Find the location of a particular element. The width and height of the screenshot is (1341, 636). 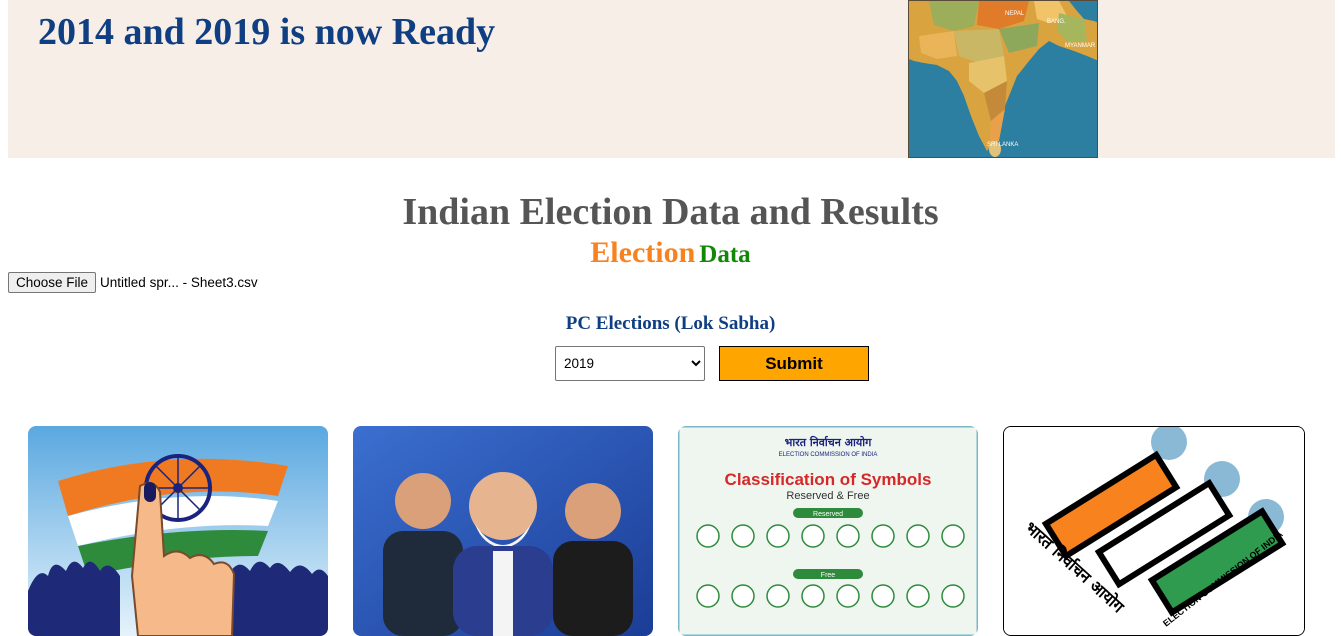

submit-button: Submit is located at coordinates (794, 363).